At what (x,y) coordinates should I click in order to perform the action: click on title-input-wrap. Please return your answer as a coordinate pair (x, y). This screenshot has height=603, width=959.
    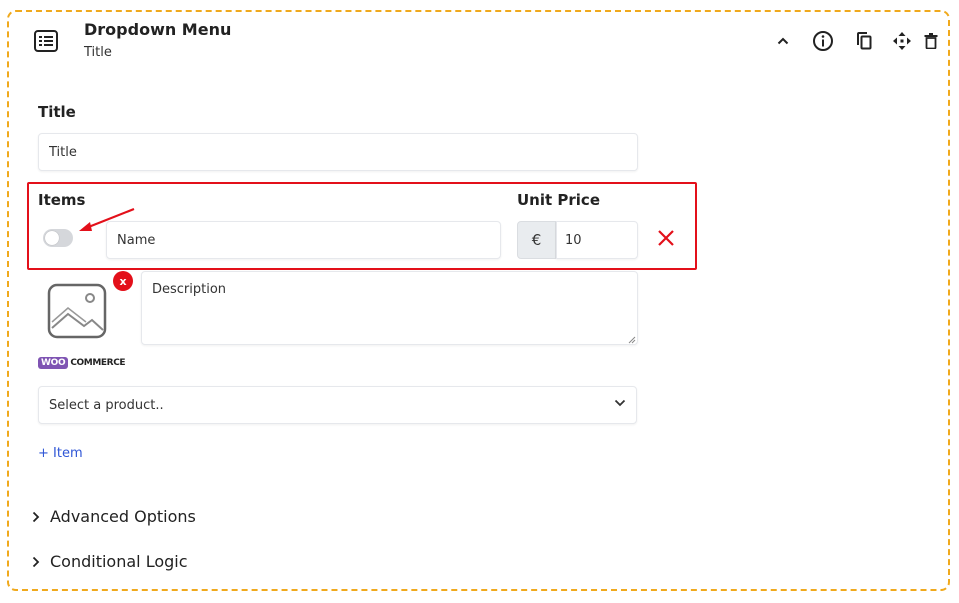
    Looking at the image, I should click on (338, 152).